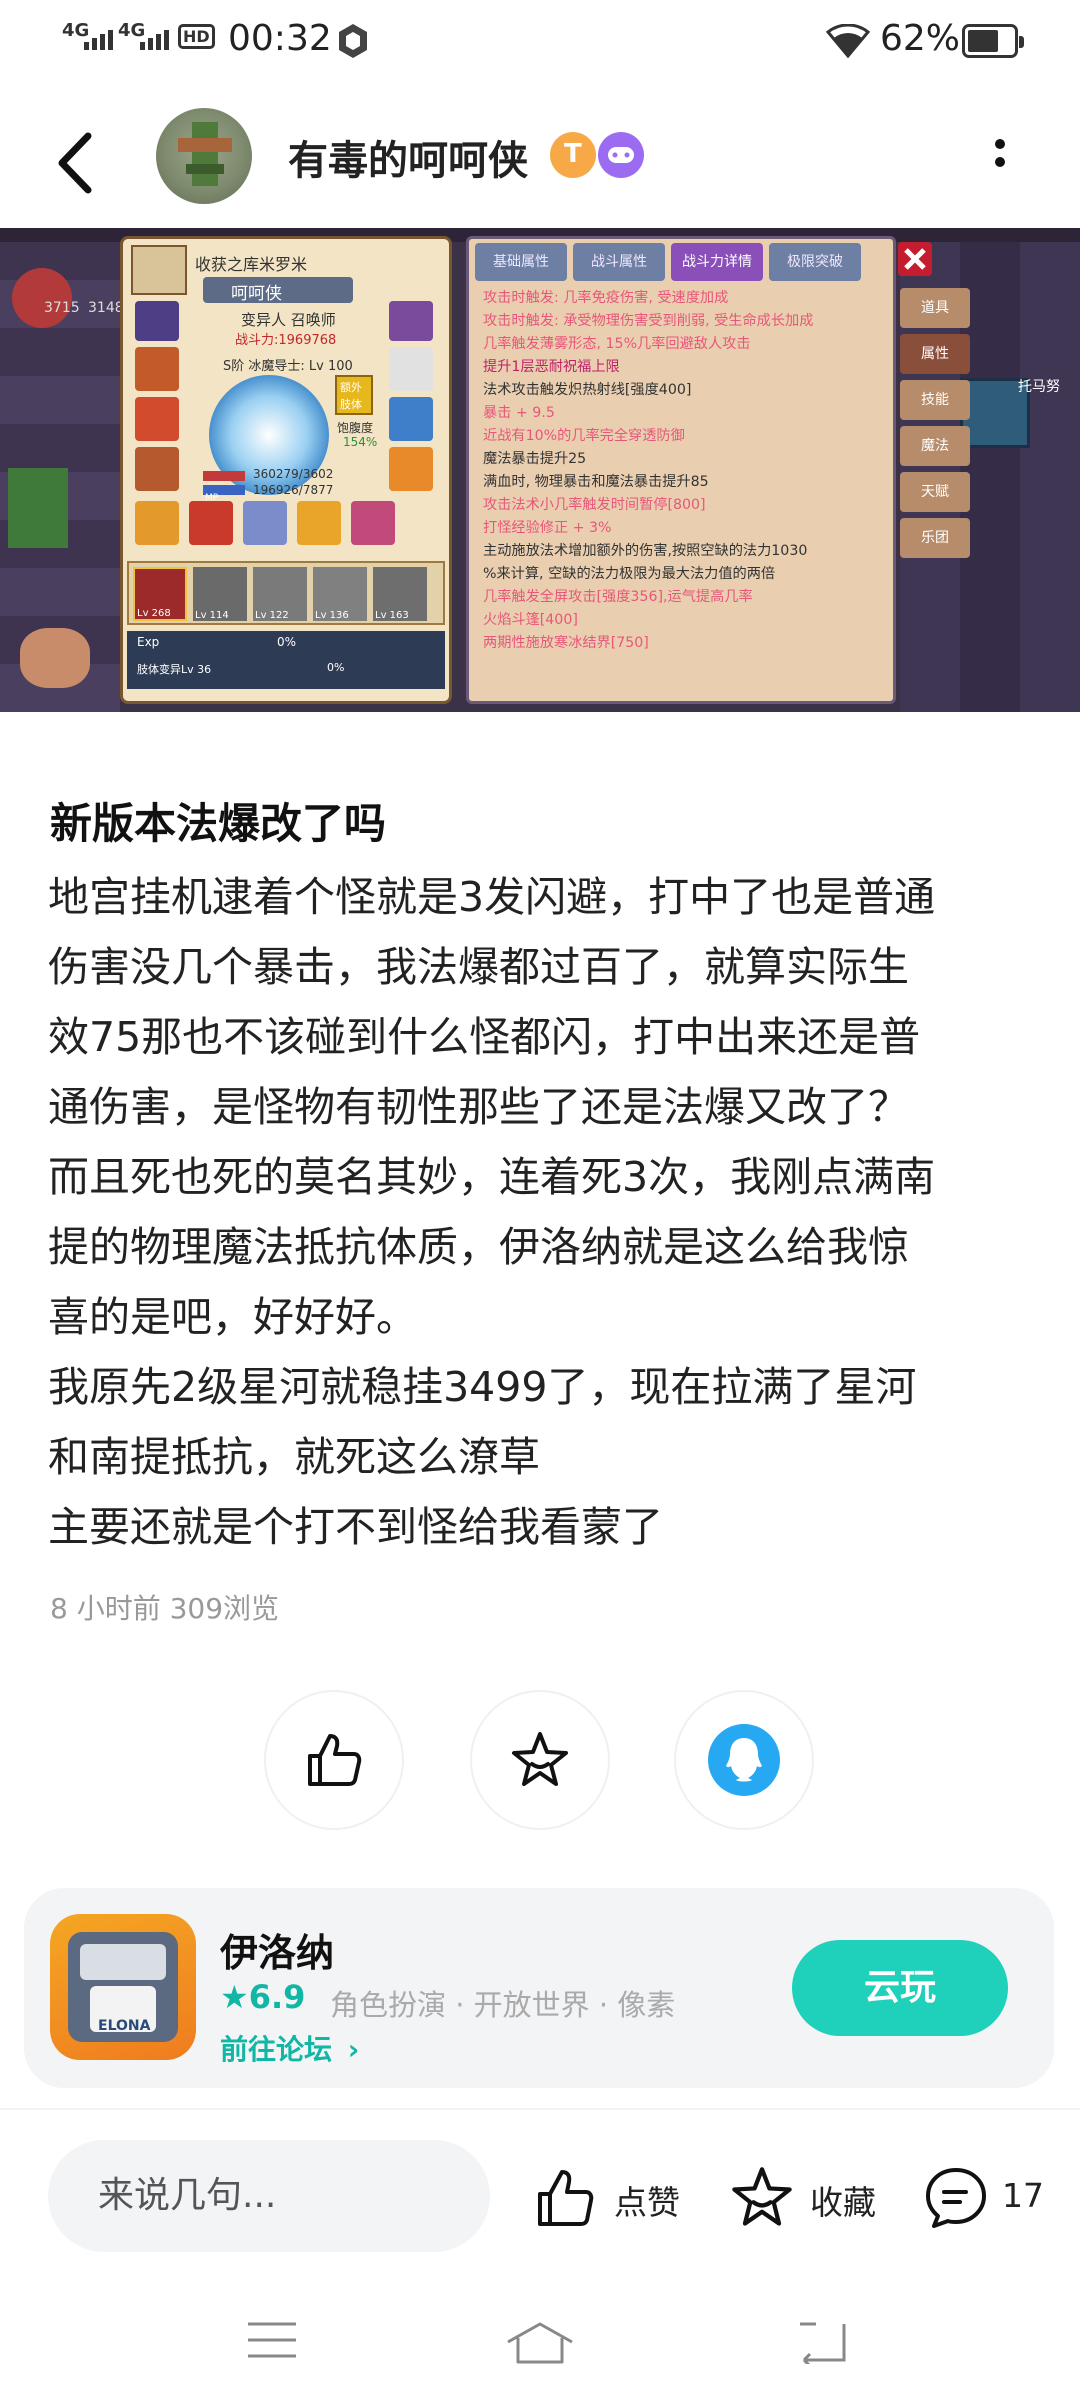  Describe the element at coordinates (1039, 387) in the screenshot. I see `map-label: 托马努` at that location.